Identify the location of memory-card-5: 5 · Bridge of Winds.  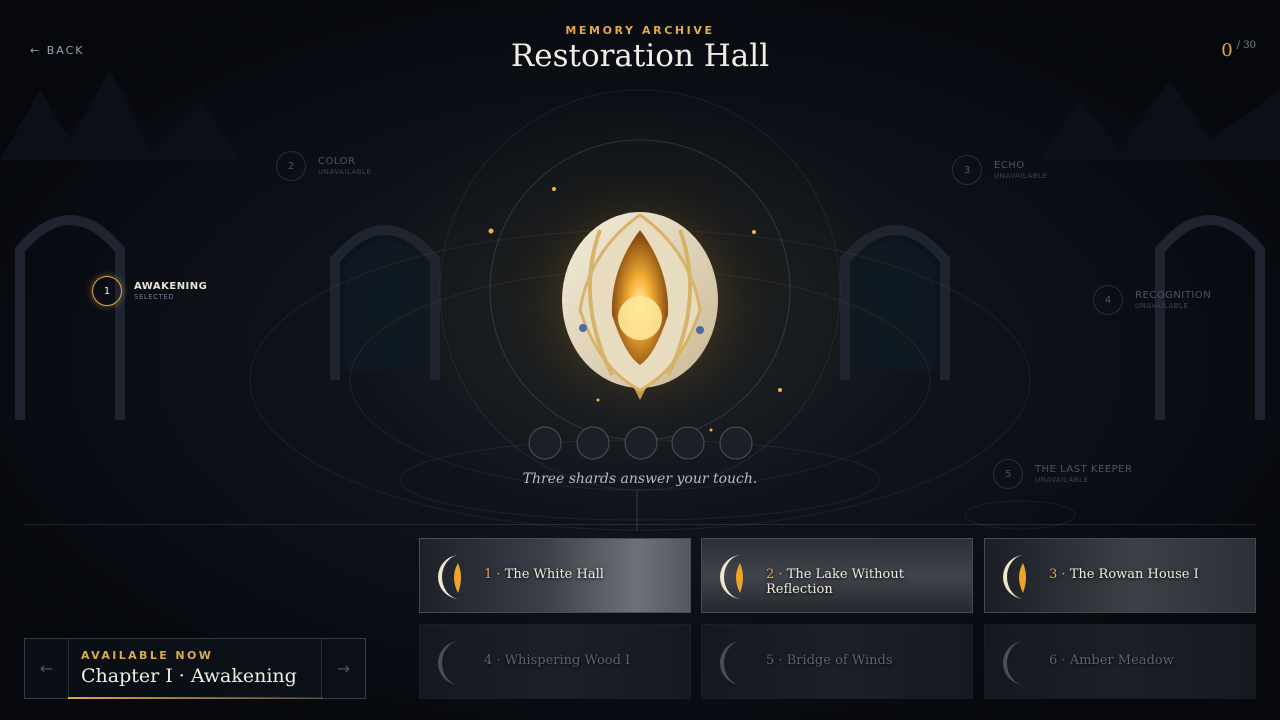
(837, 661).